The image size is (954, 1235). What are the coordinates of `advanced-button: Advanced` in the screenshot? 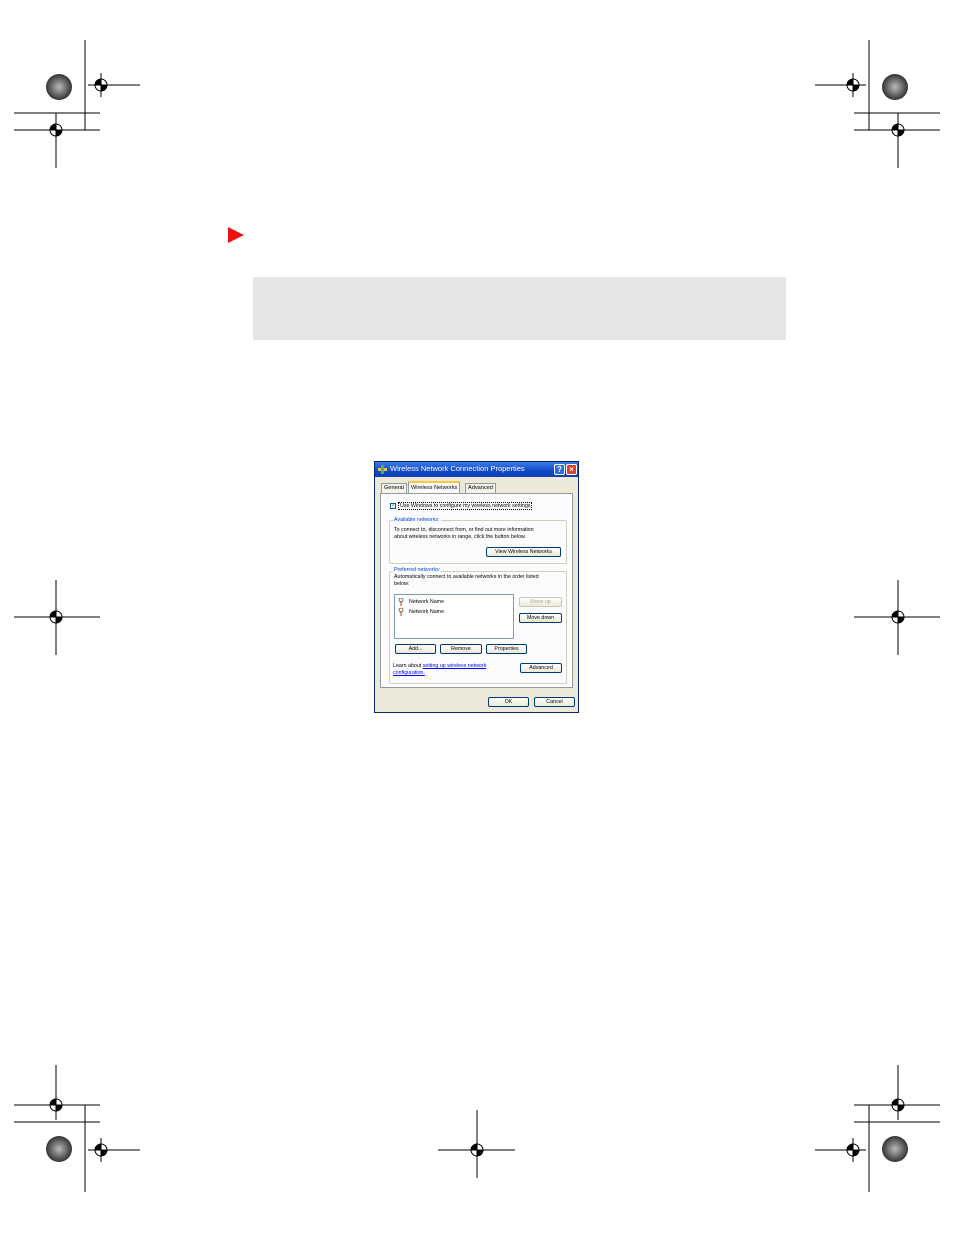 It's located at (541, 668).